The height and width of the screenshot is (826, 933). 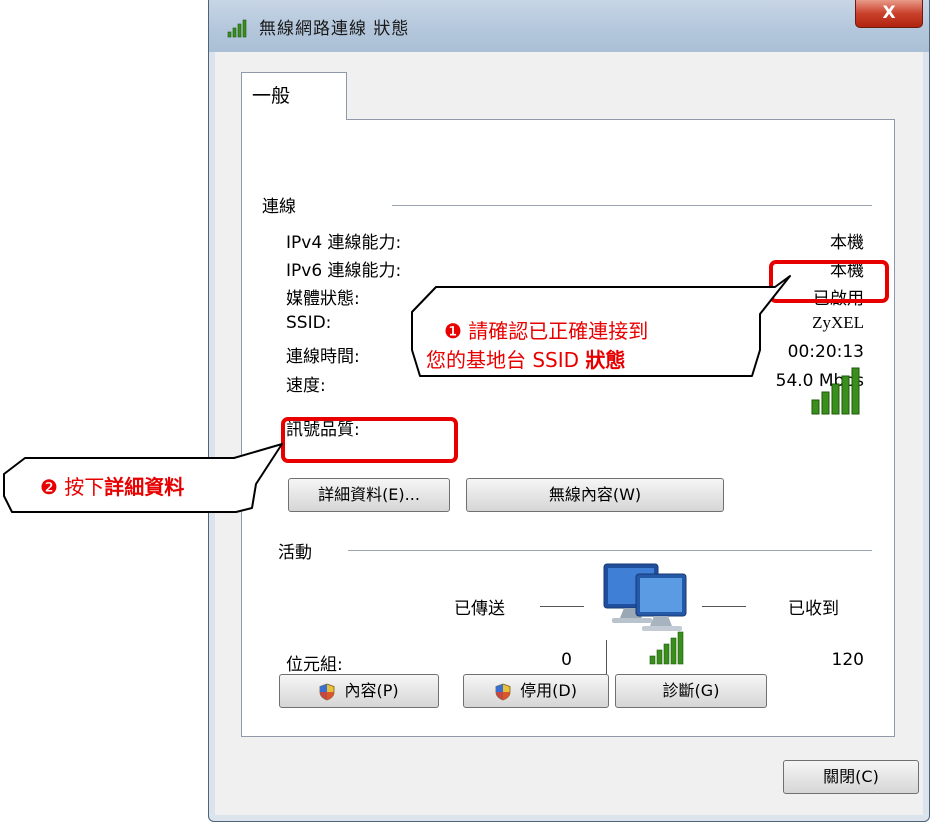 What do you see at coordinates (271, 96) in the screenshot?
I see `tab-general-label: 一般` at bounding box center [271, 96].